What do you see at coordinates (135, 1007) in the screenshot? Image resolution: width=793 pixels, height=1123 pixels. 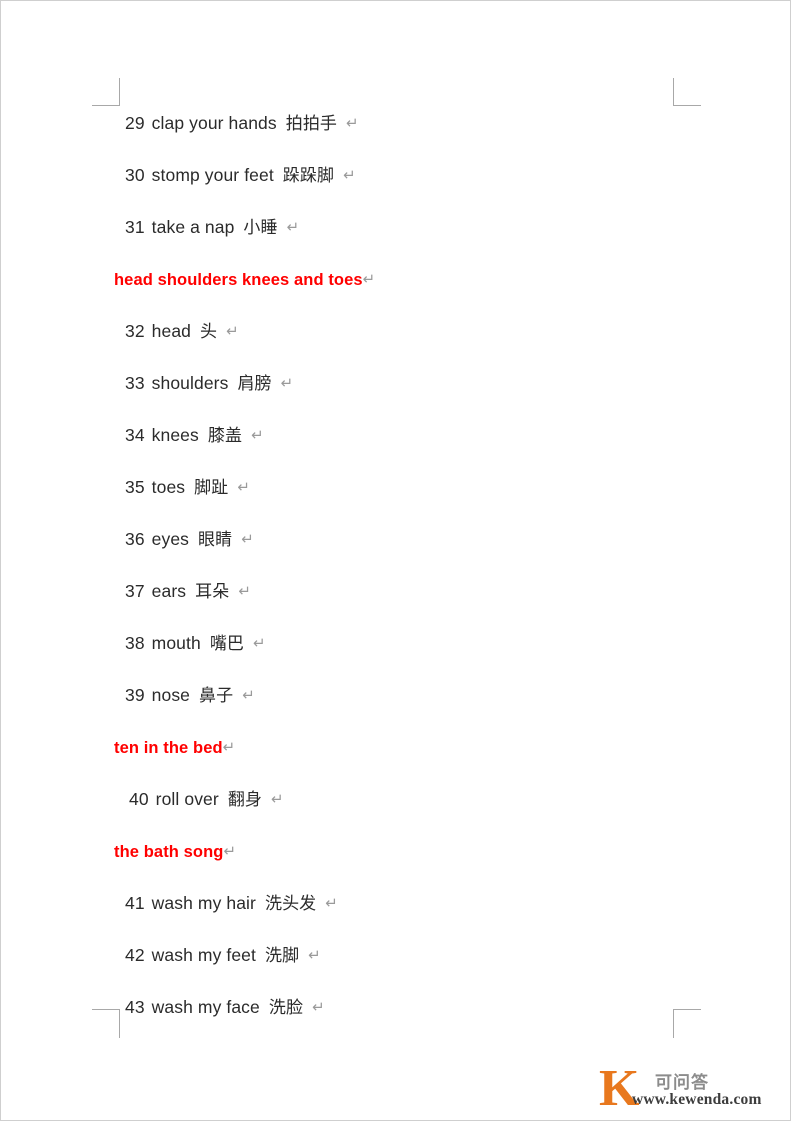 I see `line-number: 43` at bounding box center [135, 1007].